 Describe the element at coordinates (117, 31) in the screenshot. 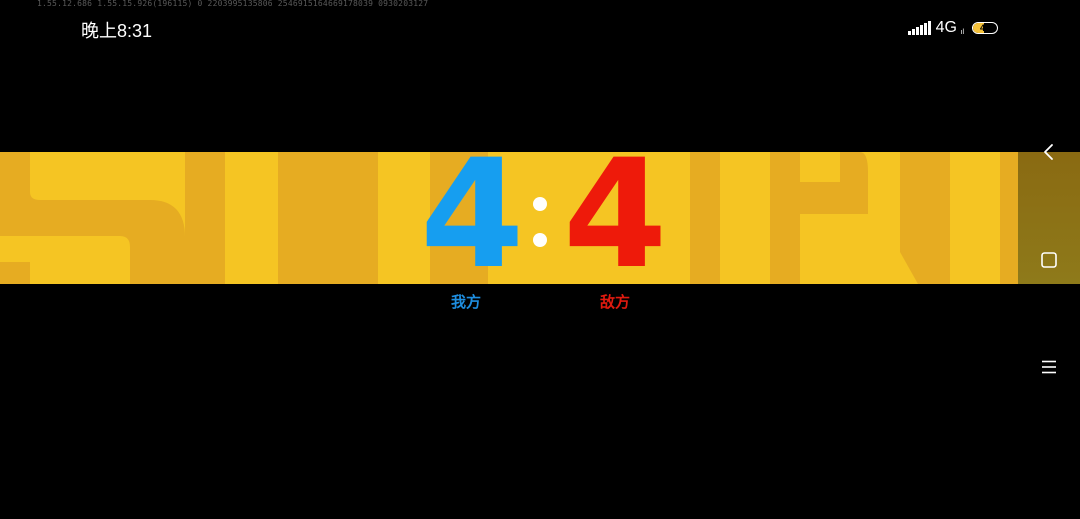

I see `status-time: 晚上8:31` at that location.